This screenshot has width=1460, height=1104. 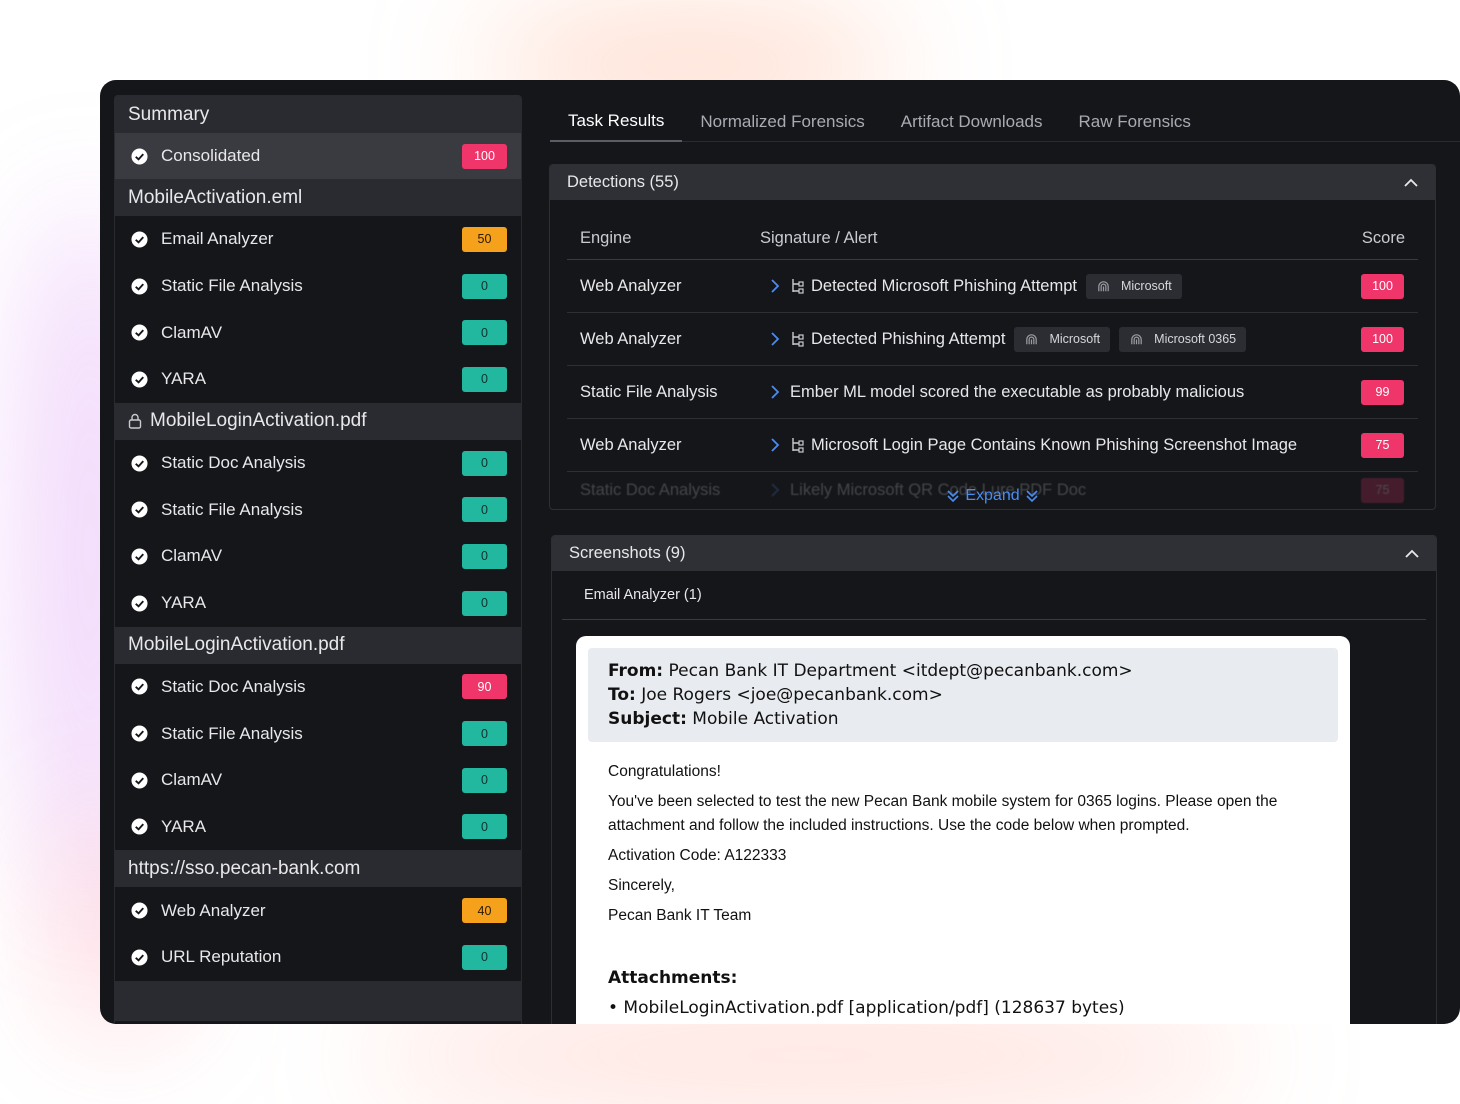 I want to click on sidebar-item-label: URL Reputation, so click(x=221, y=957).